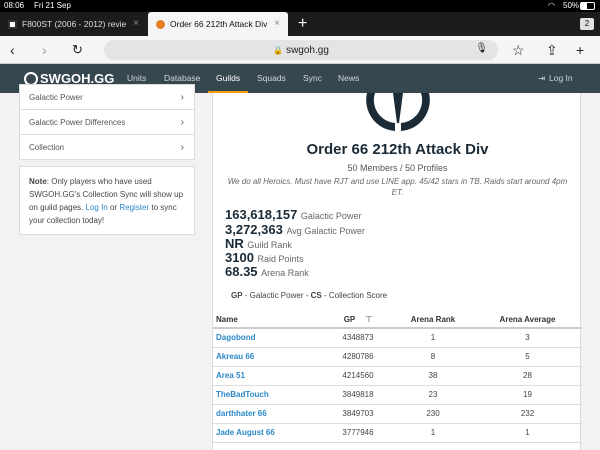 The width and height of the screenshot is (600, 450). What do you see at coordinates (258, 243) in the screenshot?
I see `stat-guild-rank: NR Guild Rank` at bounding box center [258, 243].